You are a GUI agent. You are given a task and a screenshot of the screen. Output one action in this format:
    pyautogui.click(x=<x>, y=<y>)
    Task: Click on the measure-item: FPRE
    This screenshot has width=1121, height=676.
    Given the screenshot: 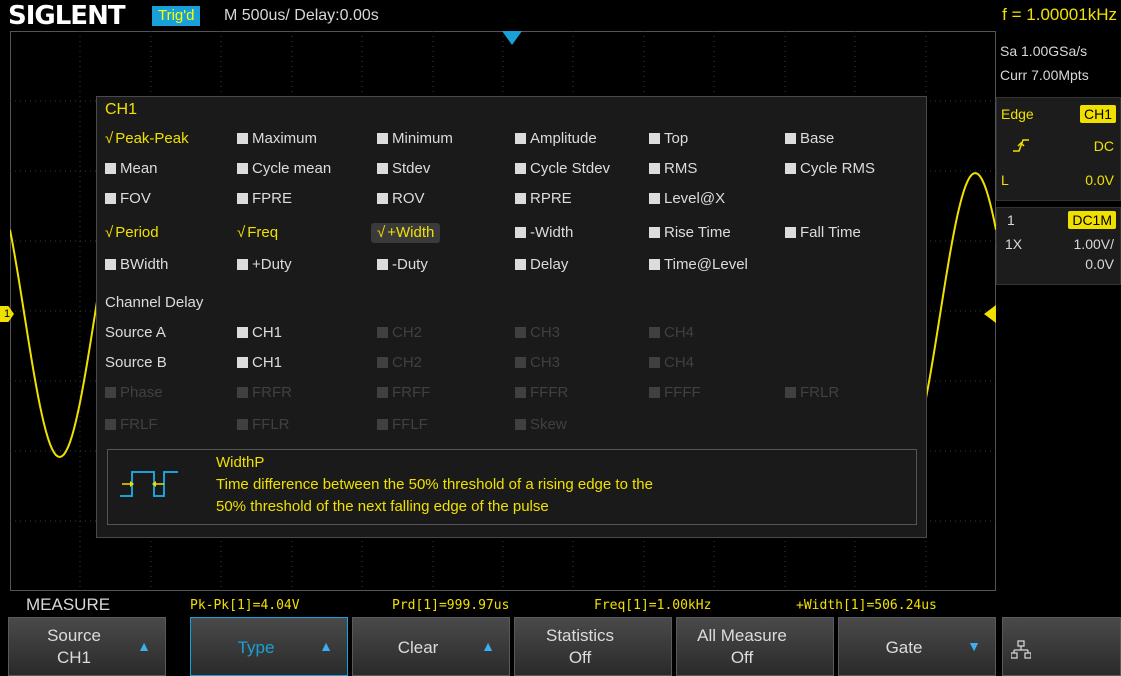 What is the action you would take?
    pyautogui.click(x=264, y=199)
    